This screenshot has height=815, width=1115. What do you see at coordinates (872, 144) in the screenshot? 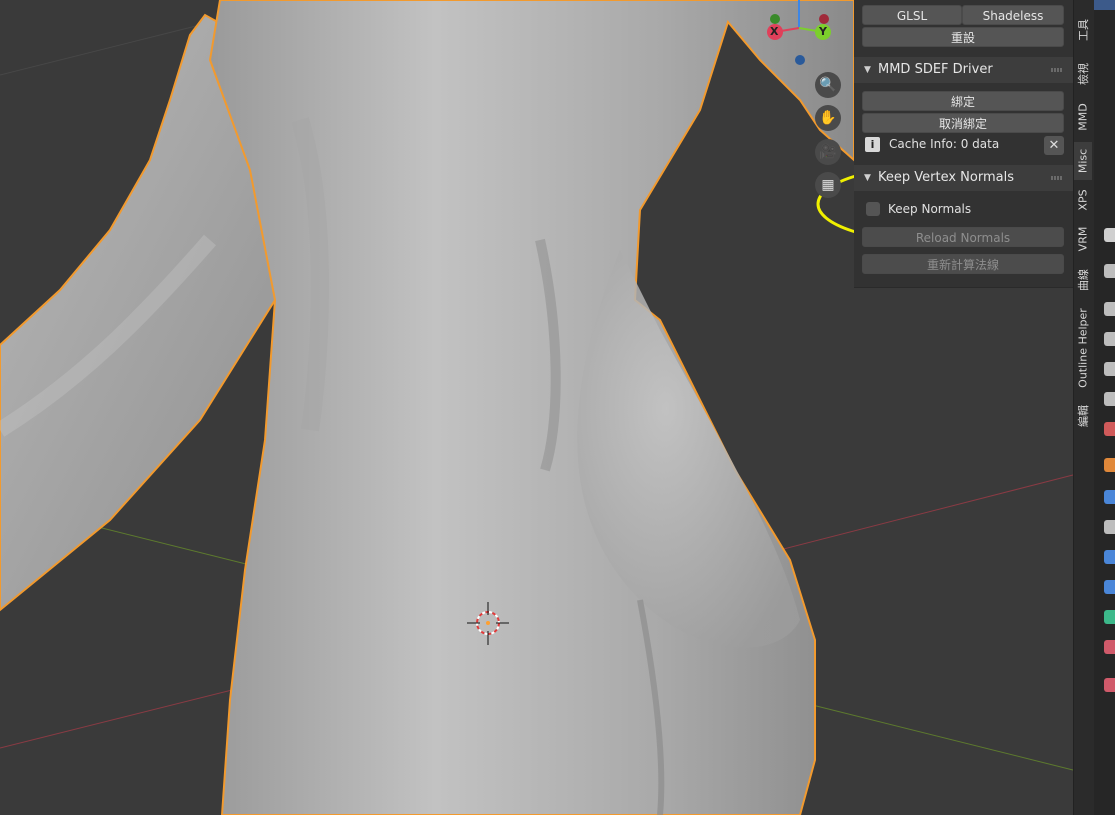
I see `info-icon: i` at bounding box center [872, 144].